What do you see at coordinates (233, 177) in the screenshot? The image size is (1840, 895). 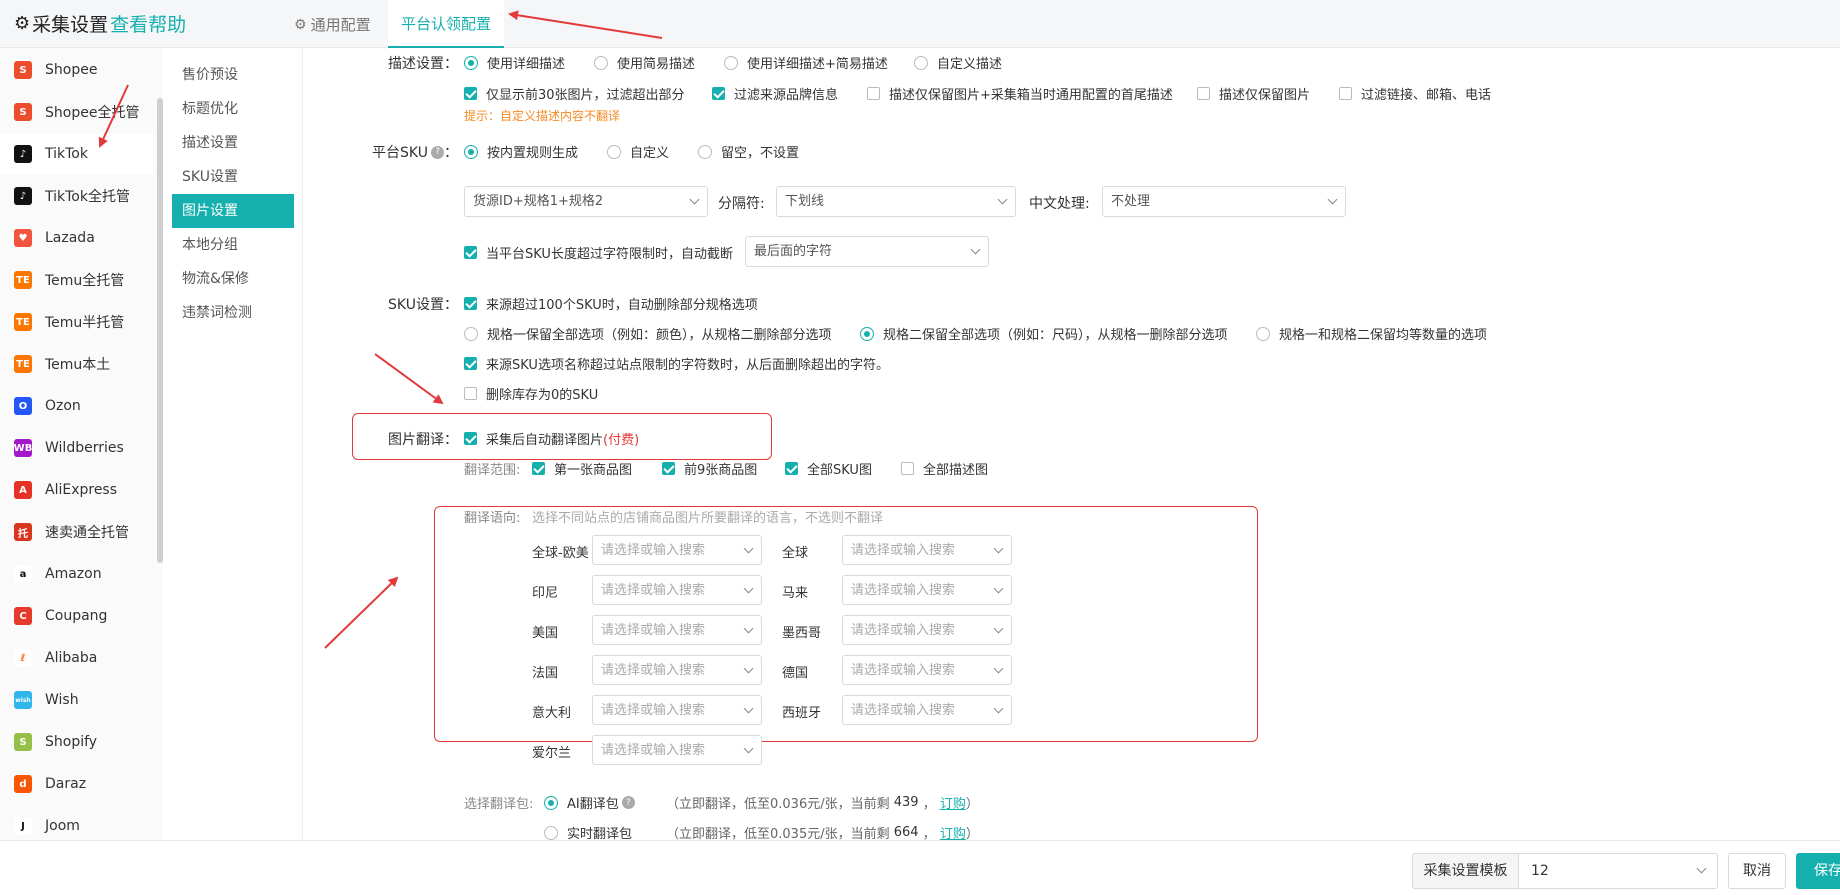 I see `submenu-item: SKU设置` at bounding box center [233, 177].